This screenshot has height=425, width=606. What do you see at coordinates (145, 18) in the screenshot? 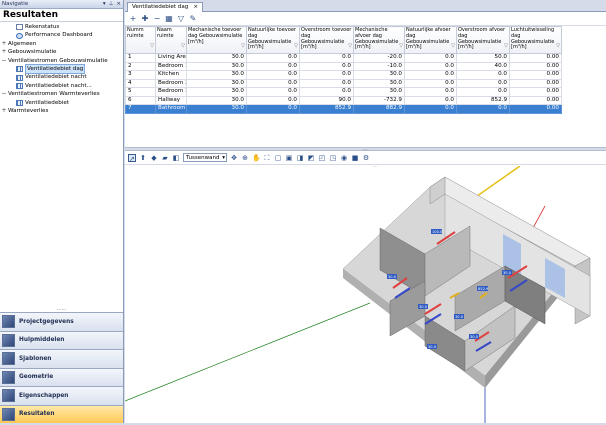
I see `add-column-icon: ✚` at bounding box center [145, 18].